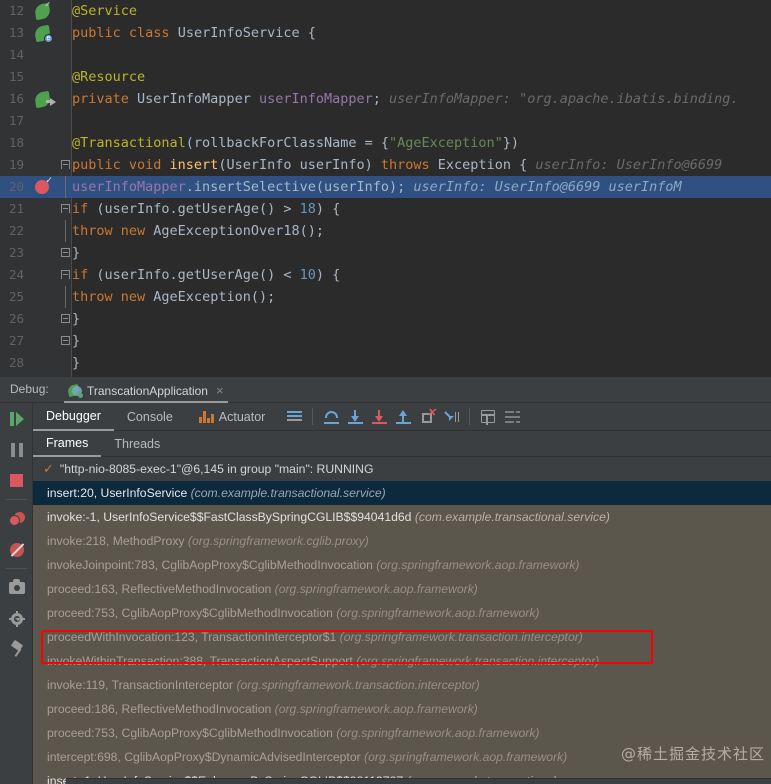  What do you see at coordinates (146, 391) in the screenshot?
I see `run-configuration-tab: TranscationApplication ×` at bounding box center [146, 391].